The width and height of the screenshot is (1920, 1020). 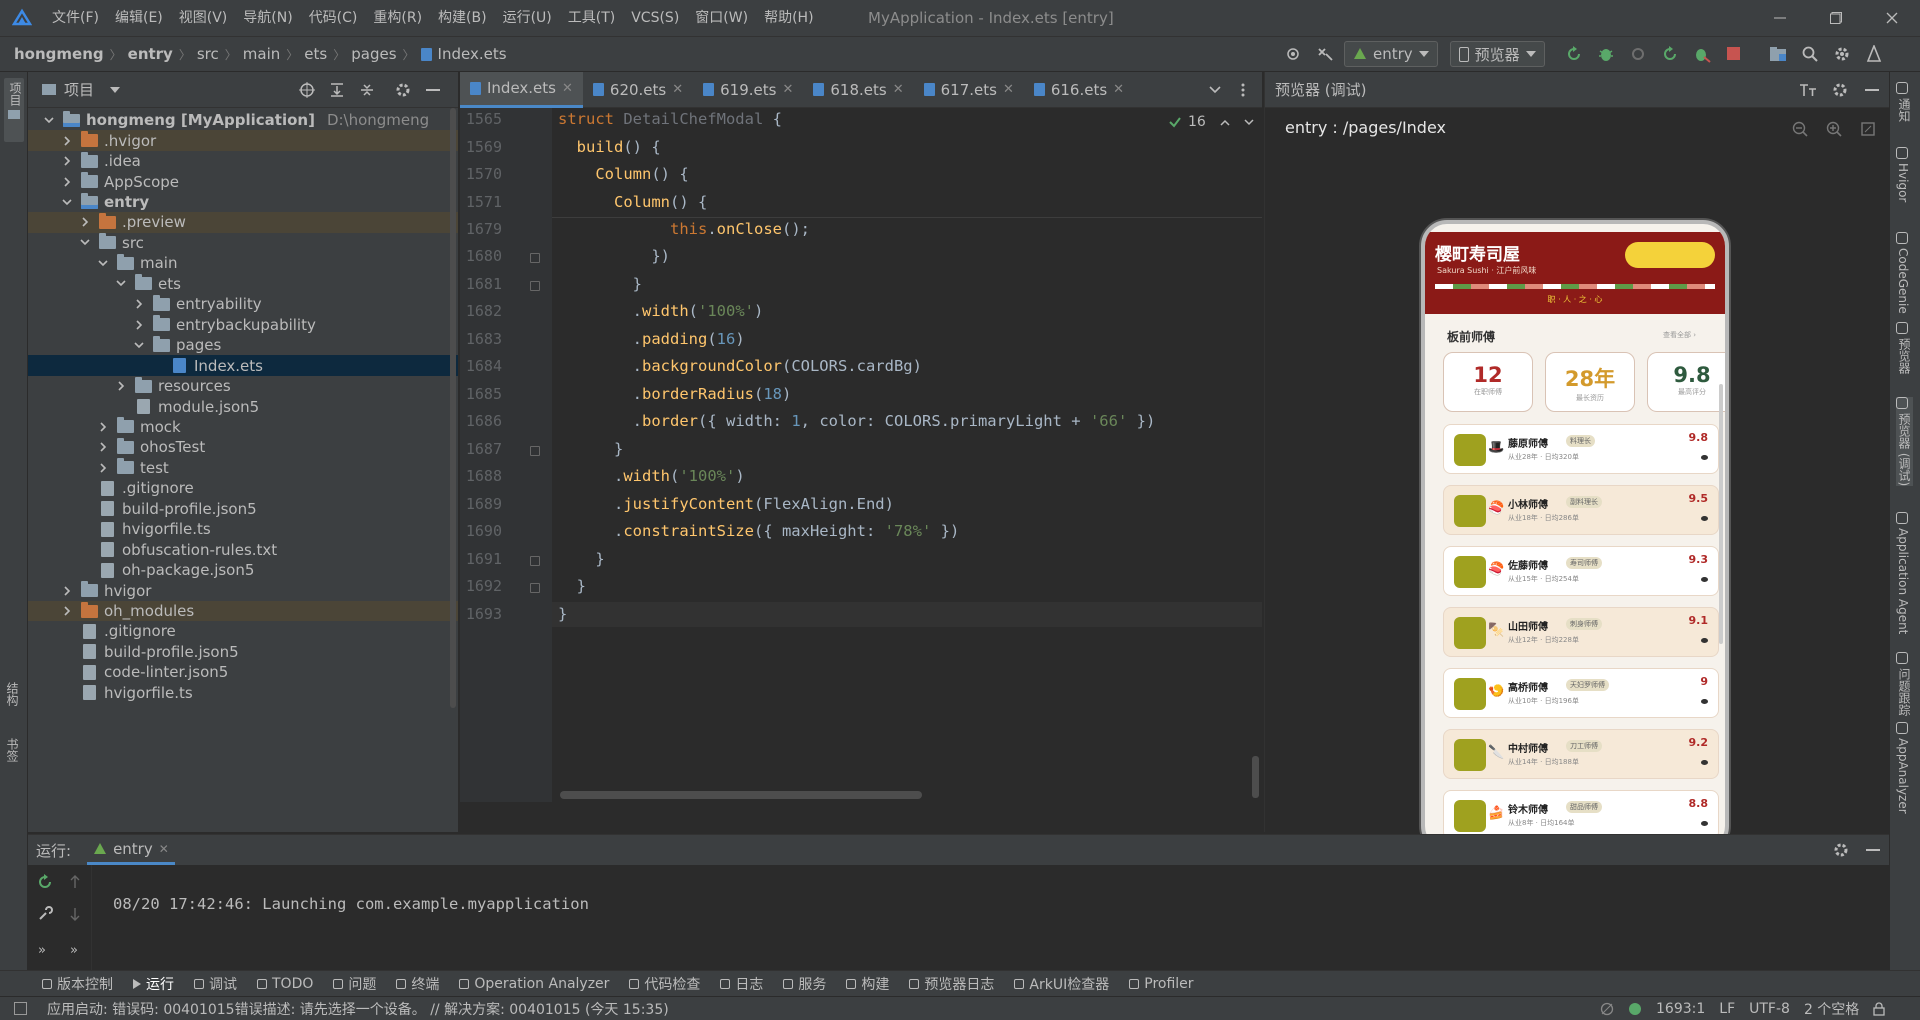 What do you see at coordinates (651, 339) in the screenshot?
I see `code-line: .padding(16)` at bounding box center [651, 339].